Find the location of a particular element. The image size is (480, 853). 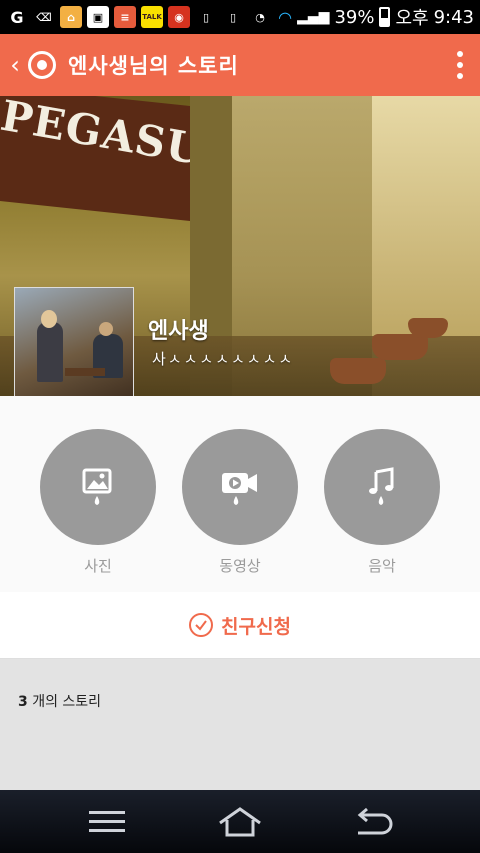

battery-percent: 39% is located at coordinates (354, 17).